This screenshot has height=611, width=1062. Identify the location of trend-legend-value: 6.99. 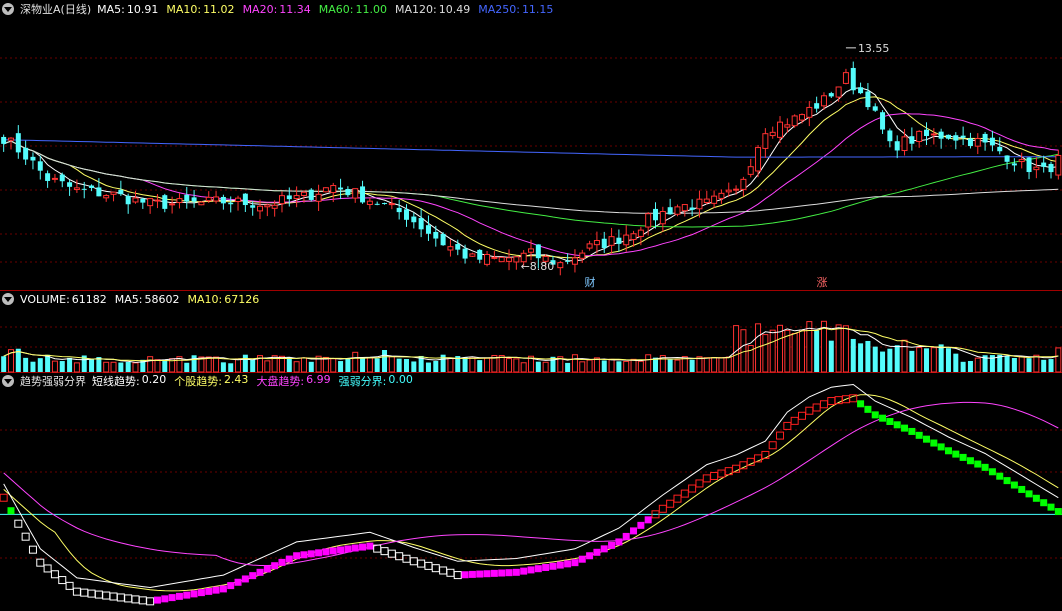
(318, 379).